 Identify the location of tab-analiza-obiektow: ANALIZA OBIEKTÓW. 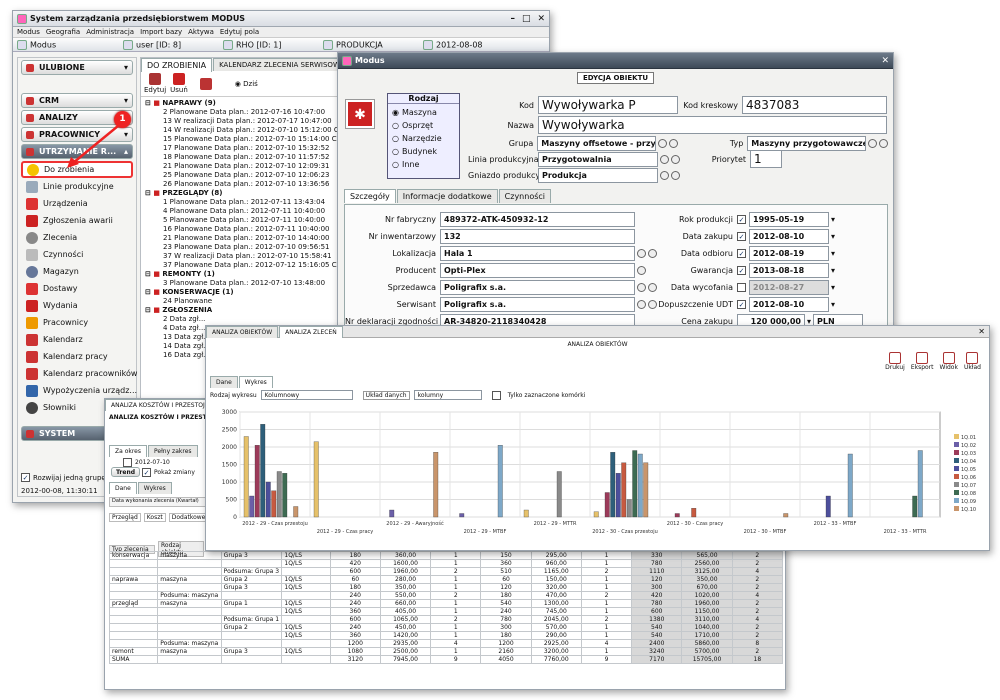
(242, 331).